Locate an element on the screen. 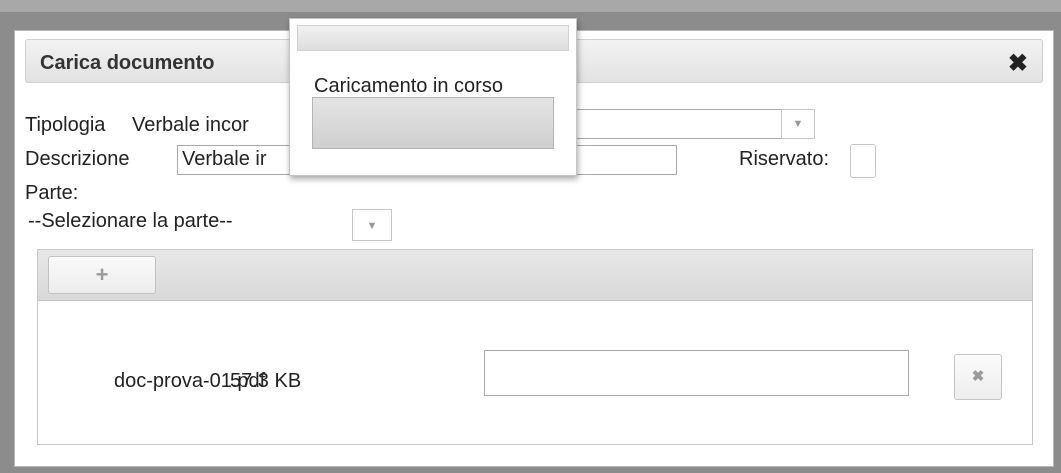 The image size is (1061, 473). descrizione-label: Descrizione is located at coordinates (77, 159).